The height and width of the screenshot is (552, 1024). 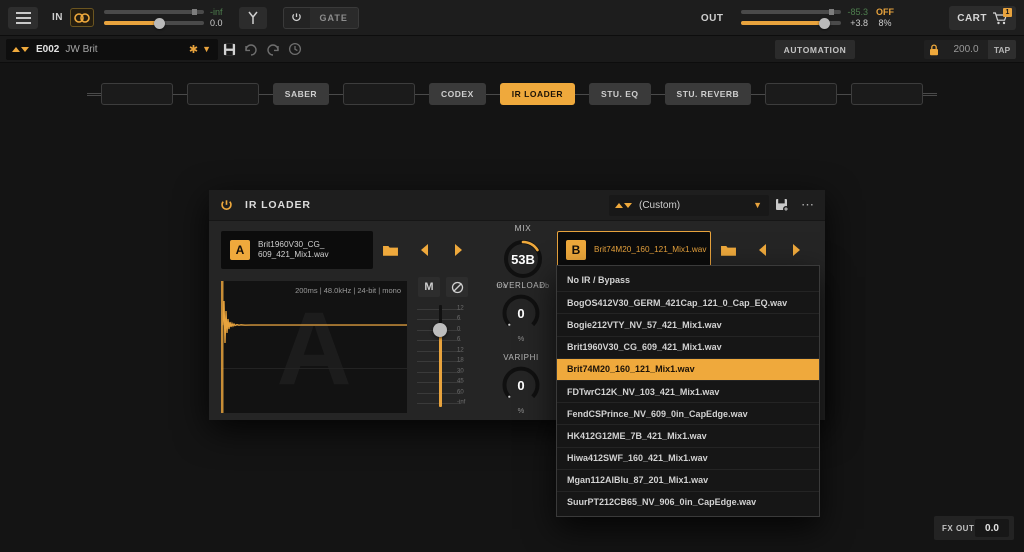 I want to click on chain-slot-saber: SABER, so click(x=301, y=94).